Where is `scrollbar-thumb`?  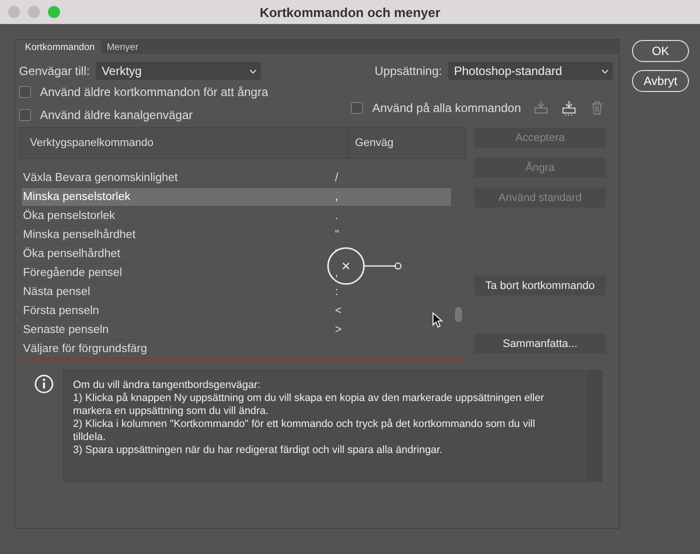
scrollbar-thumb is located at coordinates (458, 314).